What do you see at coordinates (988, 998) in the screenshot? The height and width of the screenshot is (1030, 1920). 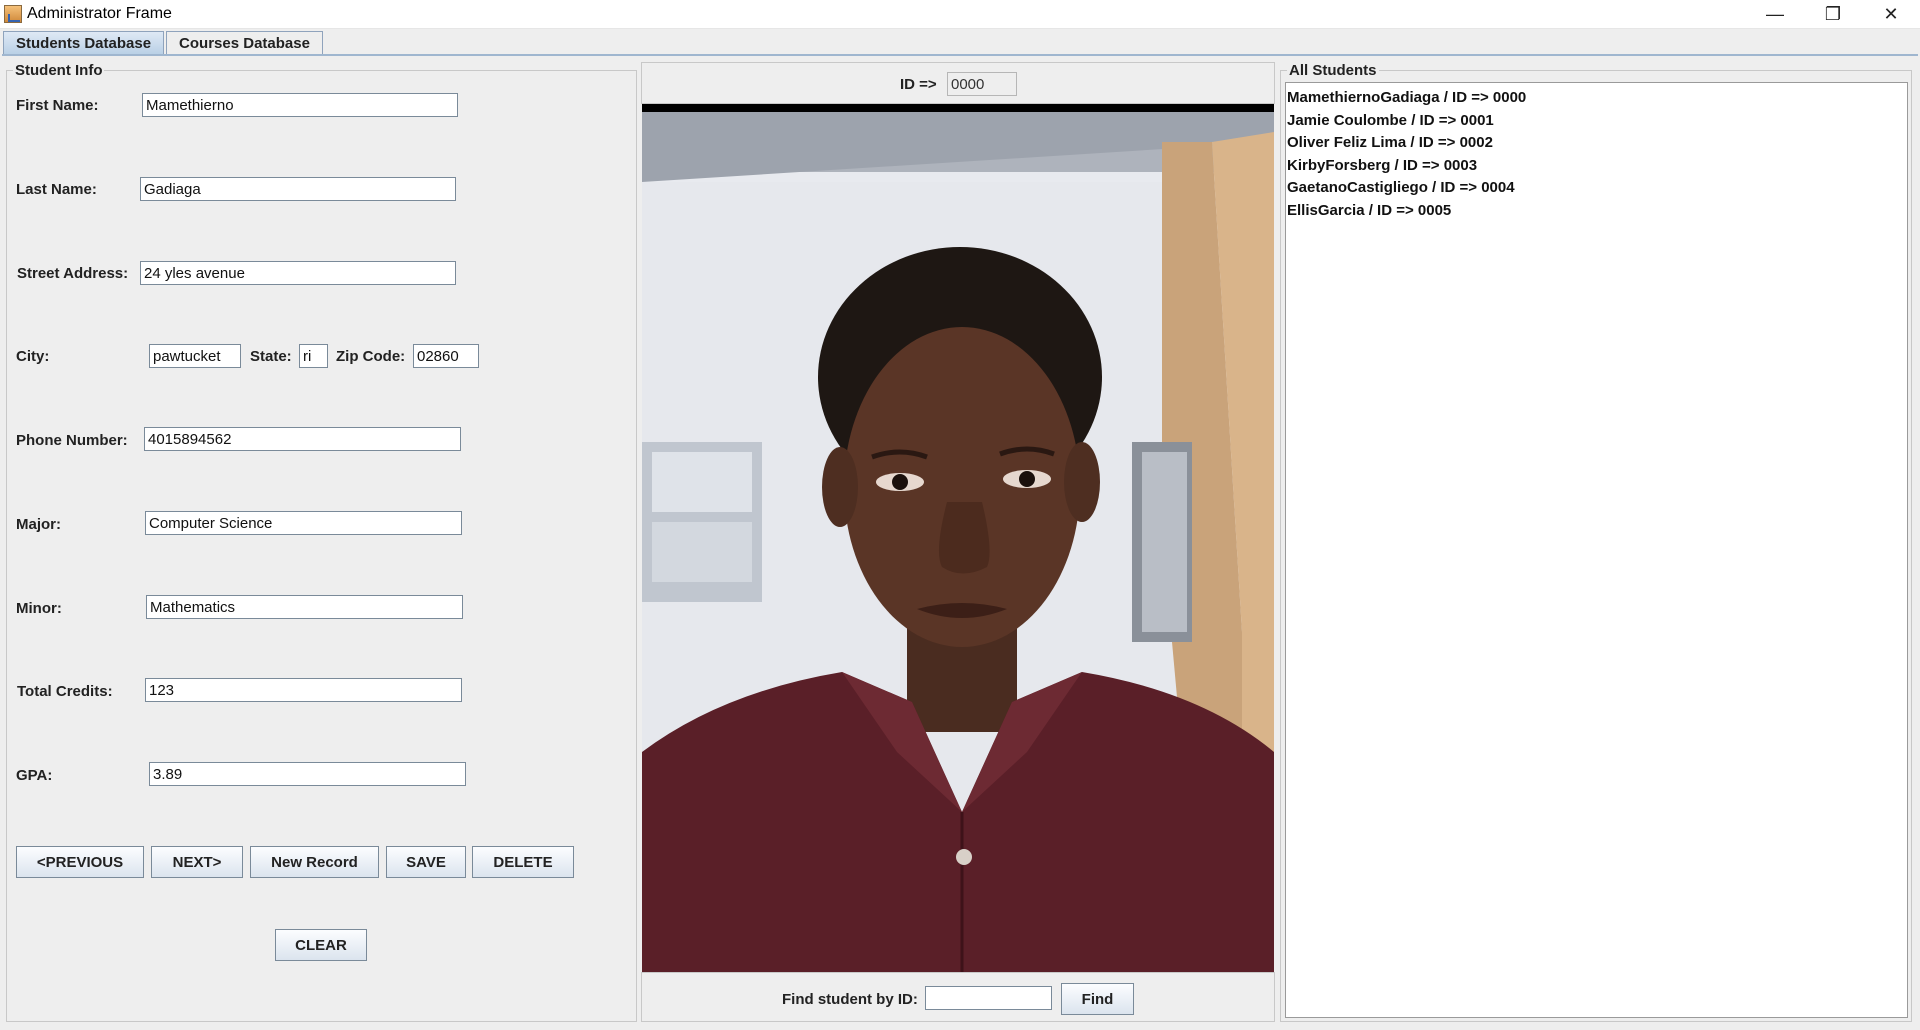 I see `find-id-input` at bounding box center [988, 998].